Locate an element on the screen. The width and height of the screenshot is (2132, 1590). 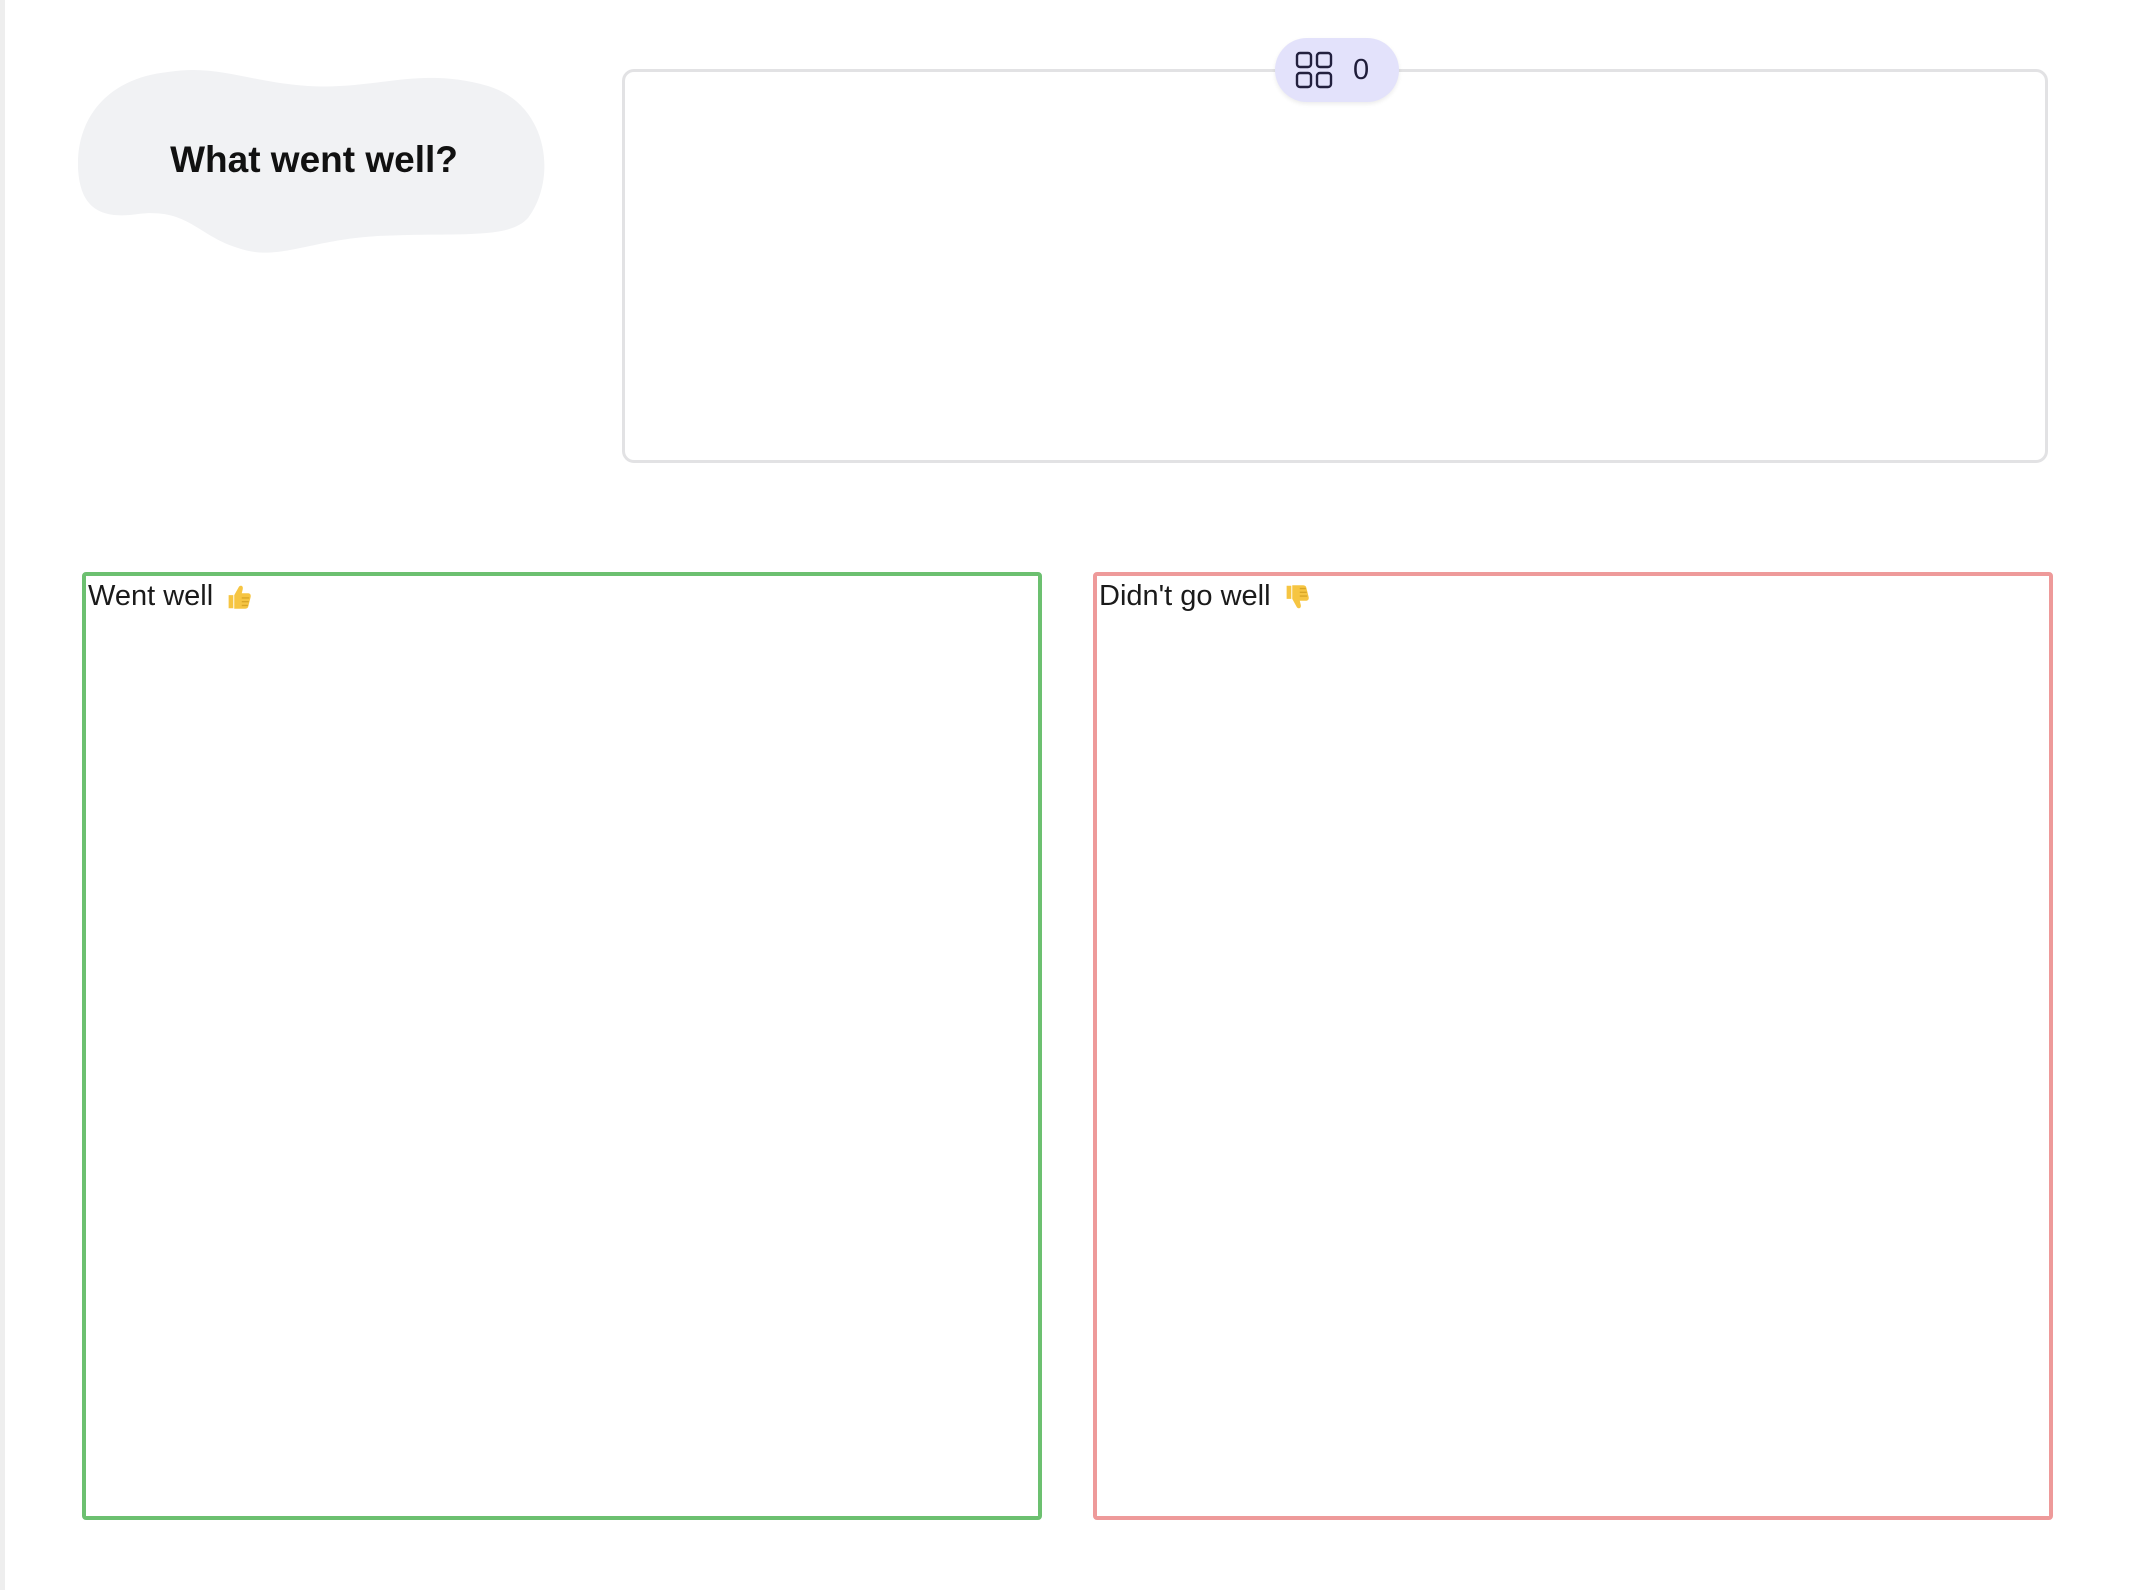
canvas-left-edge is located at coordinates (2, 795).